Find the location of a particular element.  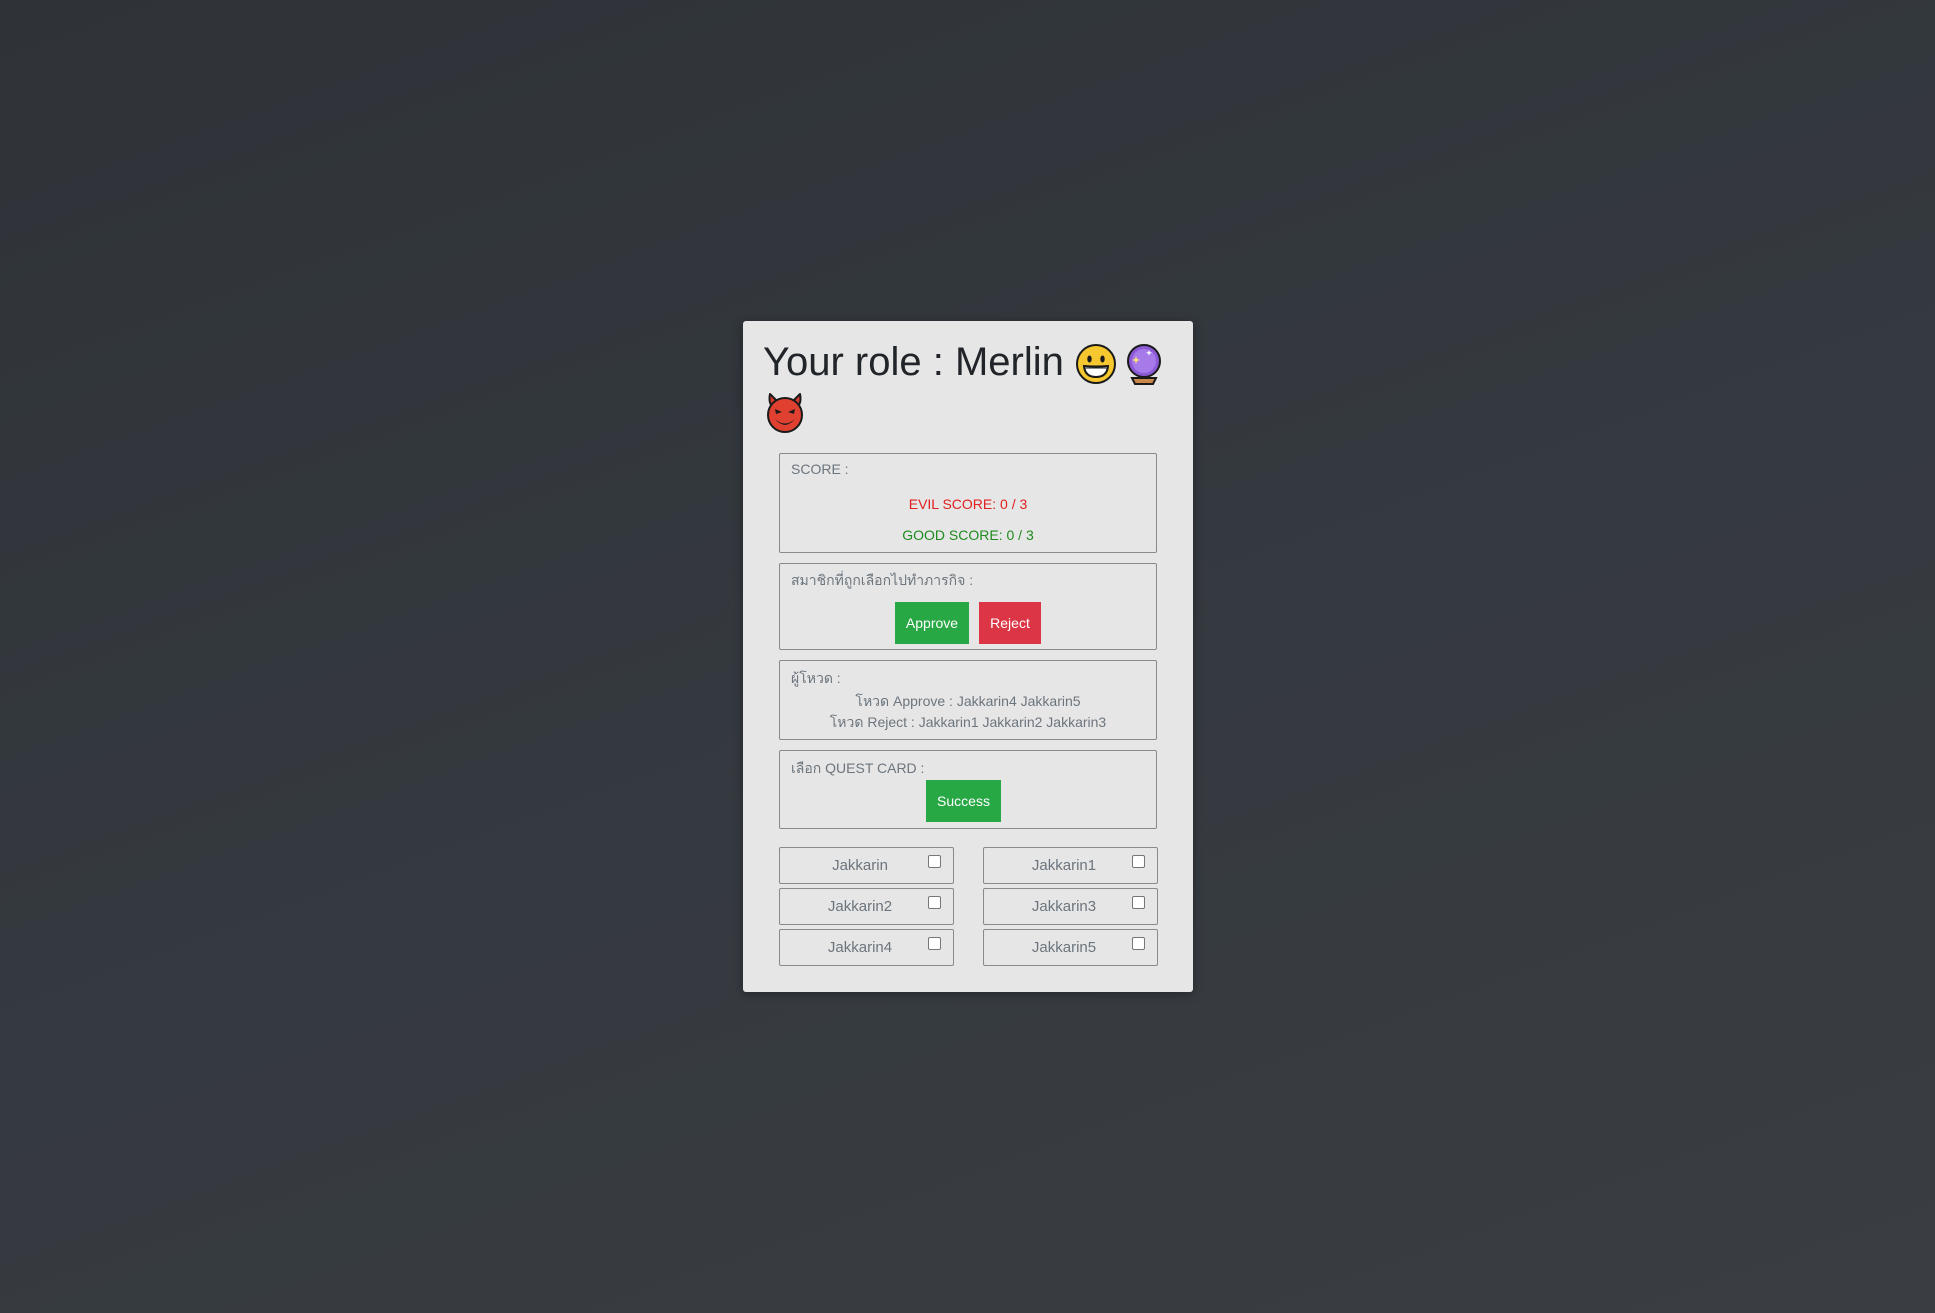

player-item: Jakkarin2 is located at coordinates (866, 906).